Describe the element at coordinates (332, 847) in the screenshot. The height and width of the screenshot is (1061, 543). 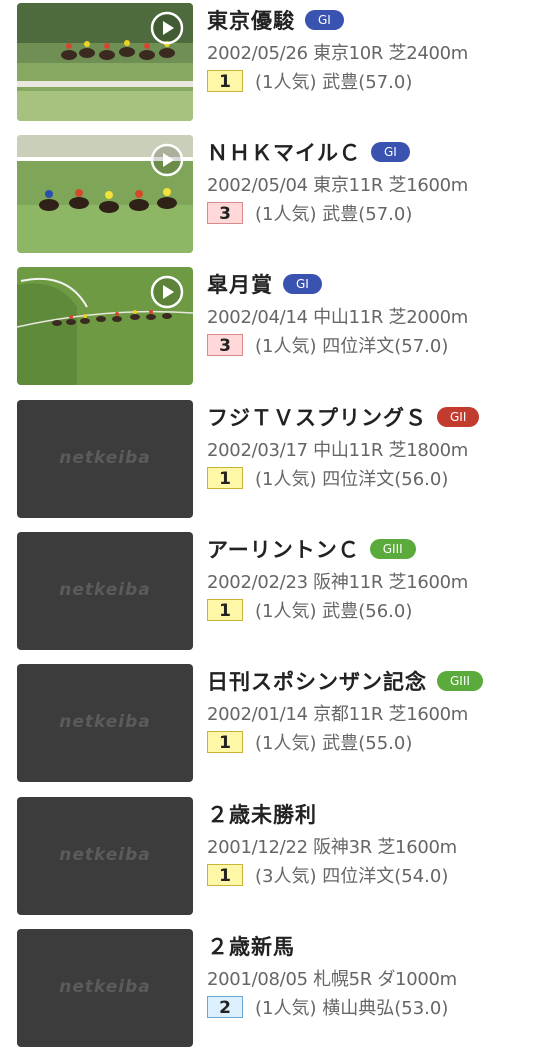
I see `race-meta: 2001/12/22 阪神3R 芝1600m` at that location.